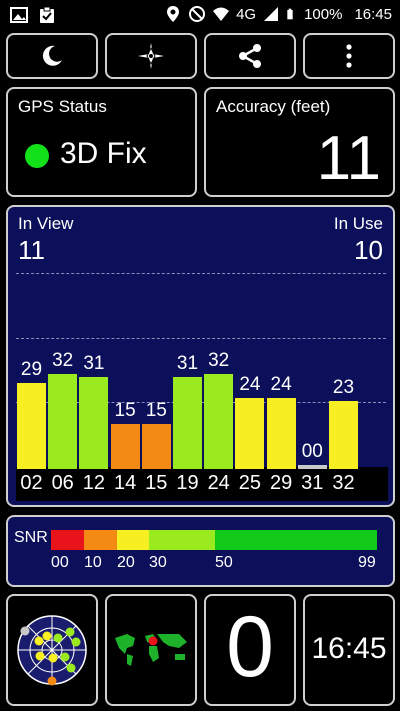 The image size is (400, 711). What do you see at coordinates (133, 540) in the screenshot?
I see `snr-segment-yellow` at bounding box center [133, 540].